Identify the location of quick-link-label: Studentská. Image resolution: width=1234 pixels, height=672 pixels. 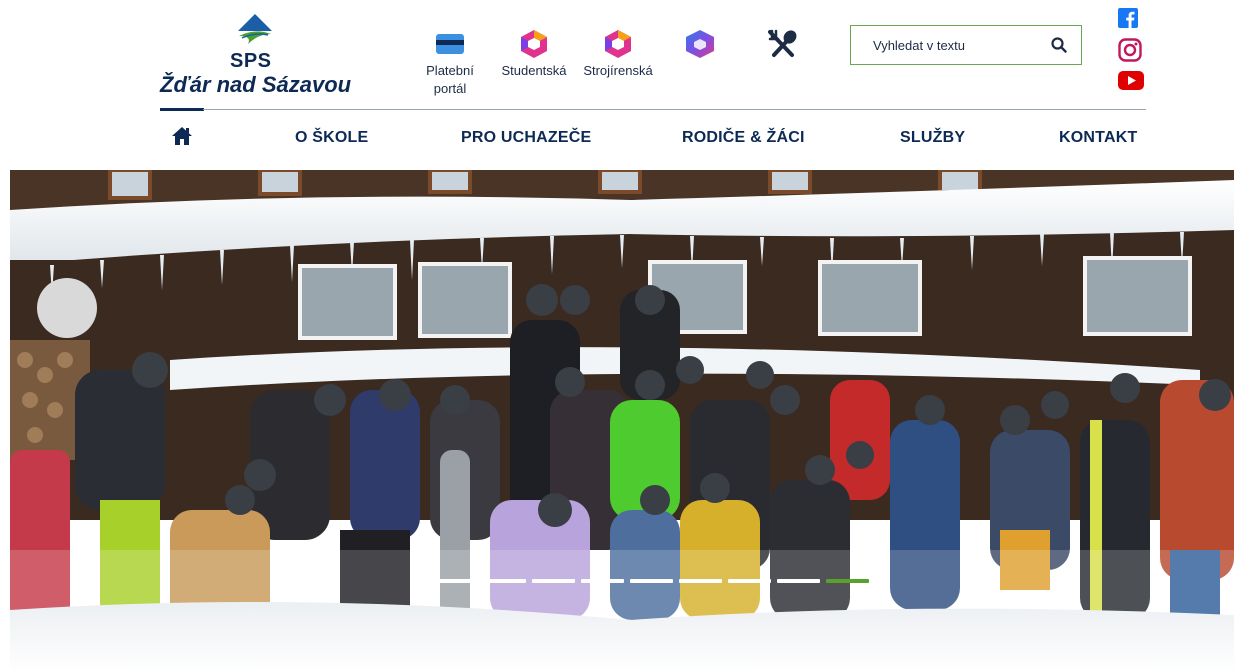
(534, 70).